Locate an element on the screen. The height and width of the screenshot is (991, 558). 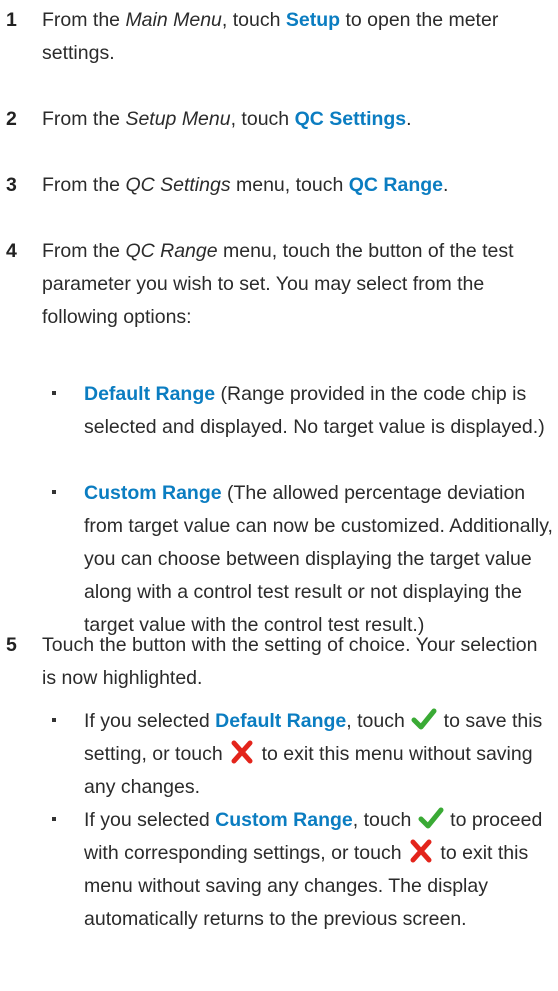
step-number: 1 is located at coordinates (11, 20).